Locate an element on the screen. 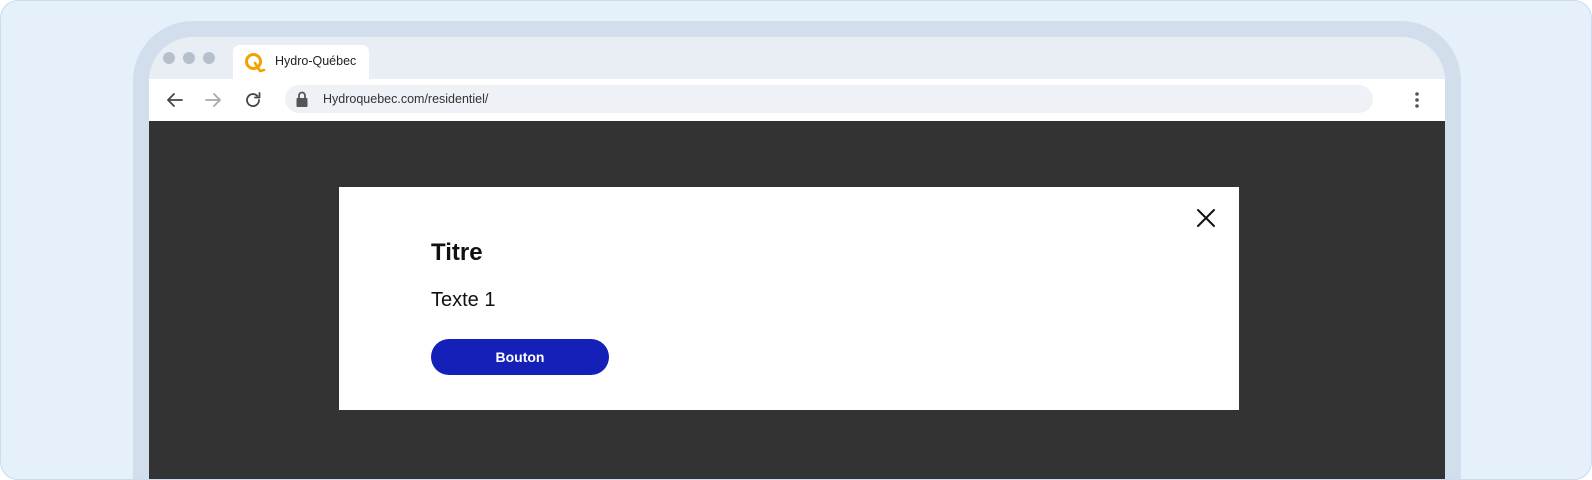 The height and width of the screenshot is (480, 1592). arrow-right-icon is located at coordinates (213, 100).